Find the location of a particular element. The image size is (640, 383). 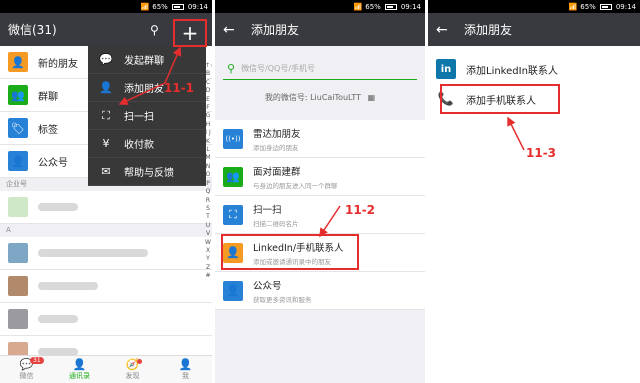

list-item-title: 扫一扫 is located at coordinates (267, 210).